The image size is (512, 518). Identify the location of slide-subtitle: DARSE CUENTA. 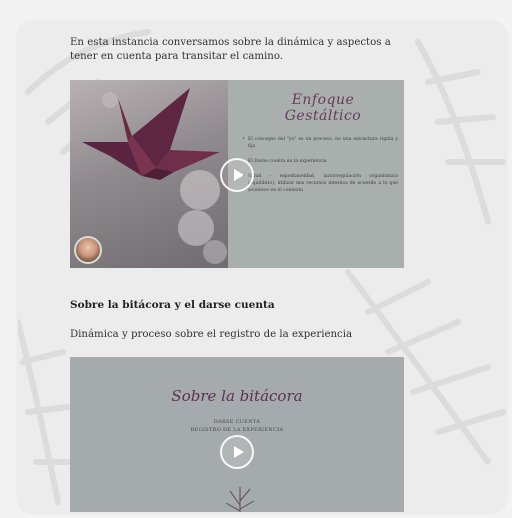
(237, 422).